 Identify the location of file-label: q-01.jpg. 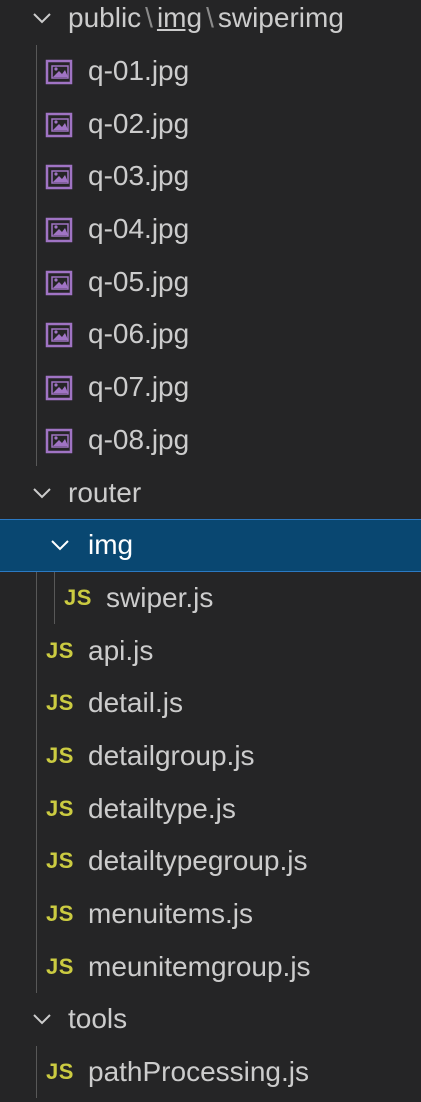
(139, 71).